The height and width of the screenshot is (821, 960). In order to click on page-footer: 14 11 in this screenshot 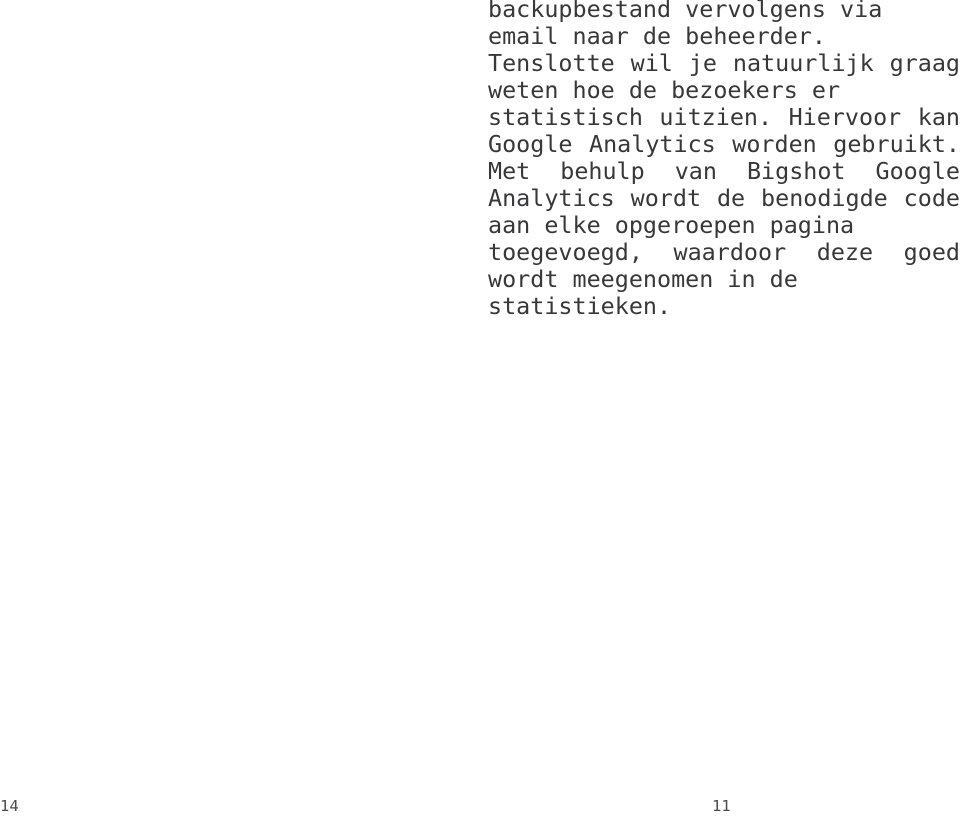, I will do `click(480, 809)`.